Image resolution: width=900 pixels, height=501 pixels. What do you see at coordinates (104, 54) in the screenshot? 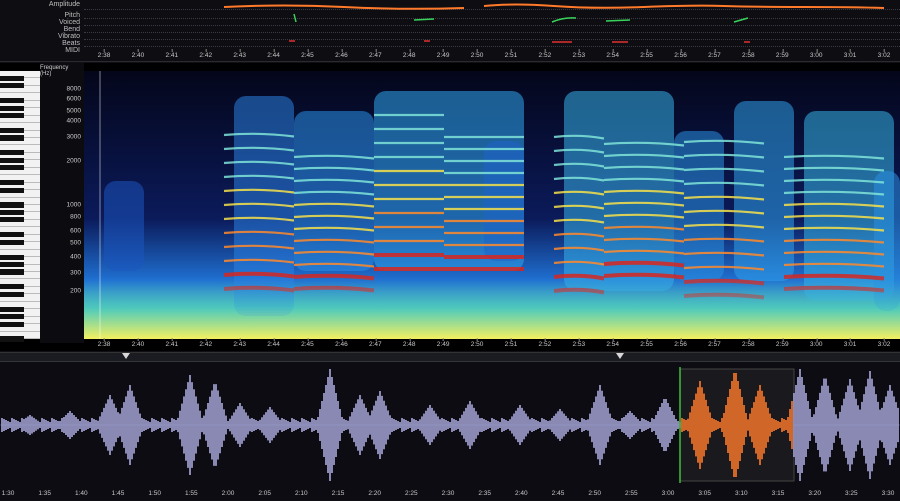
I see `time-tick-label: 2:38` at bounding box center [104, 54].